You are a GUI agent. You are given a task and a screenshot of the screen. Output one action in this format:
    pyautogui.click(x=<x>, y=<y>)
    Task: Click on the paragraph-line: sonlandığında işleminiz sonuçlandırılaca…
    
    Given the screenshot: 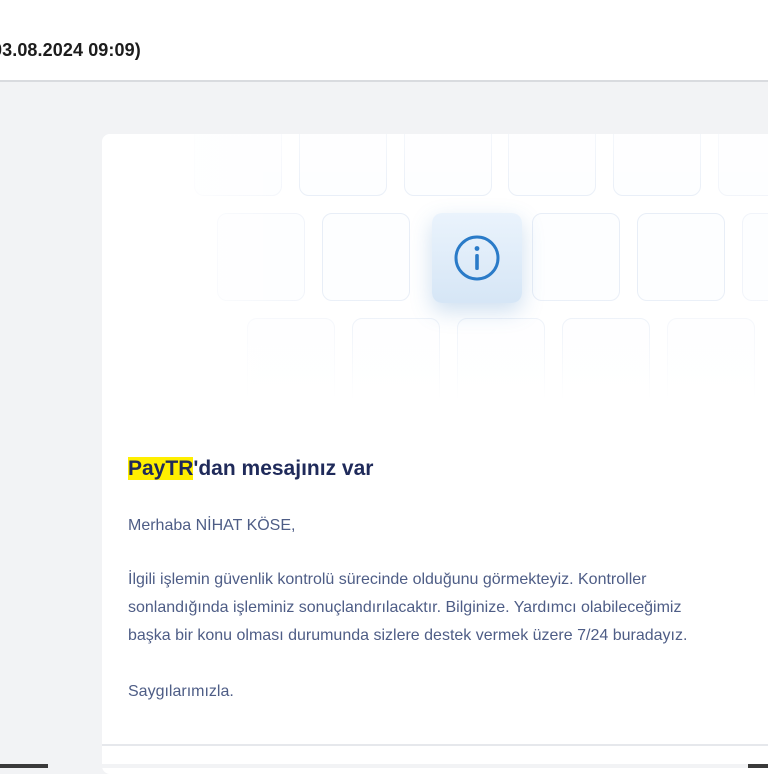 What is the action you would take?
    pyautogui.click(x=405, y=607)
    